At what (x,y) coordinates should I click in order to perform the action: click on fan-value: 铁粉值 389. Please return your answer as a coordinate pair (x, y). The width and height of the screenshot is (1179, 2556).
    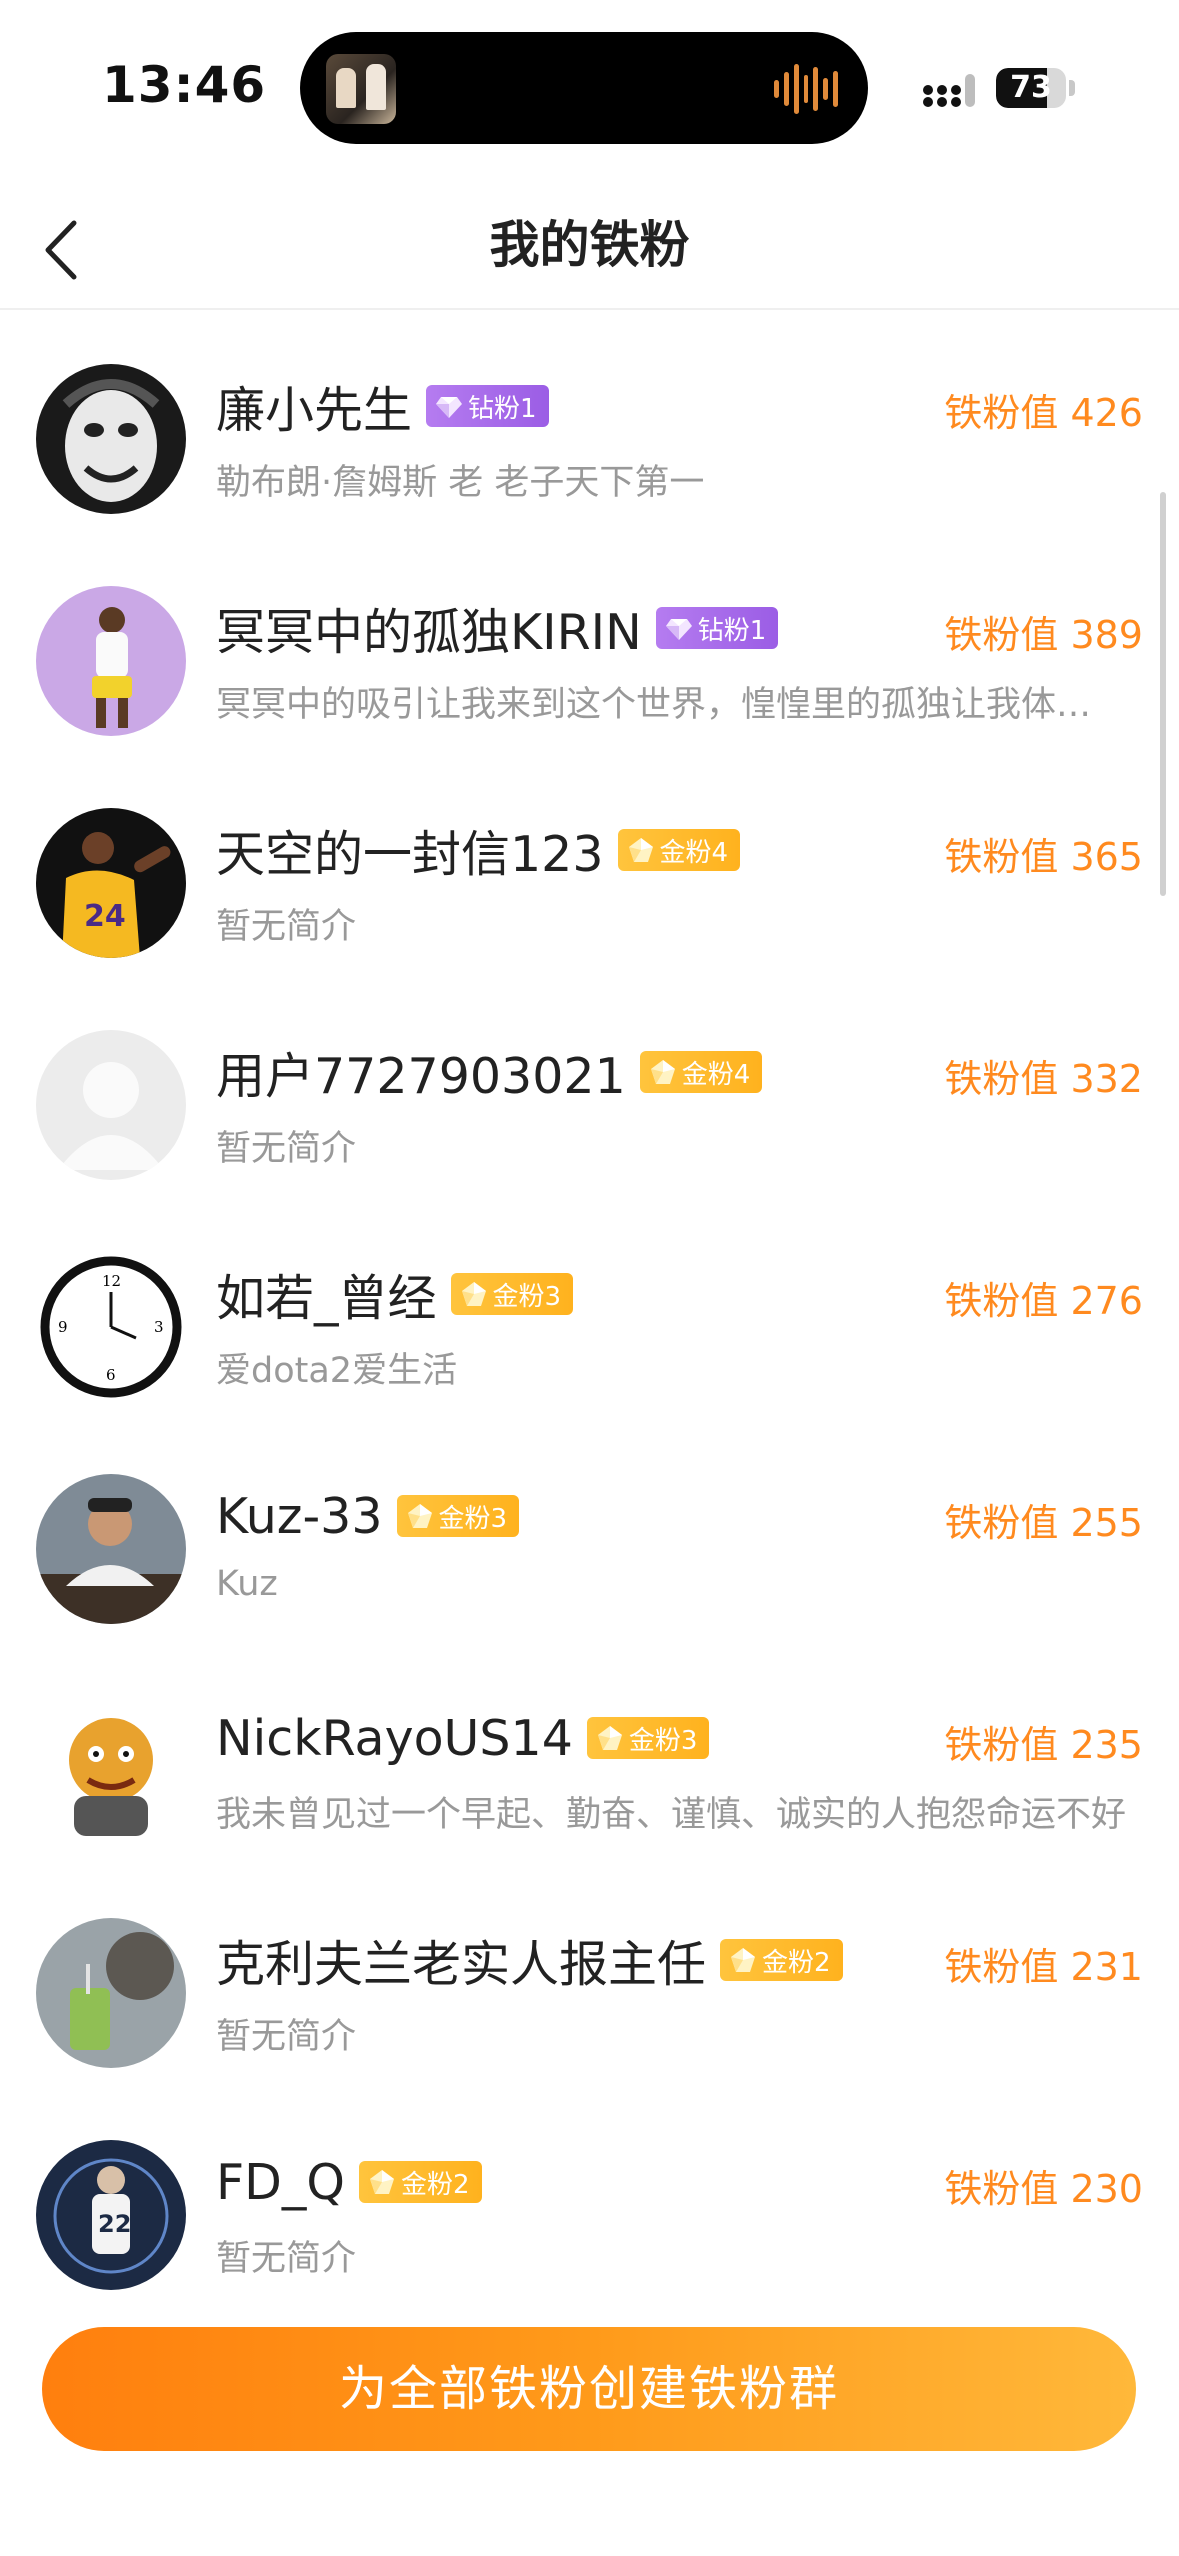
    Looking at the image, I should click on (1043, 635).